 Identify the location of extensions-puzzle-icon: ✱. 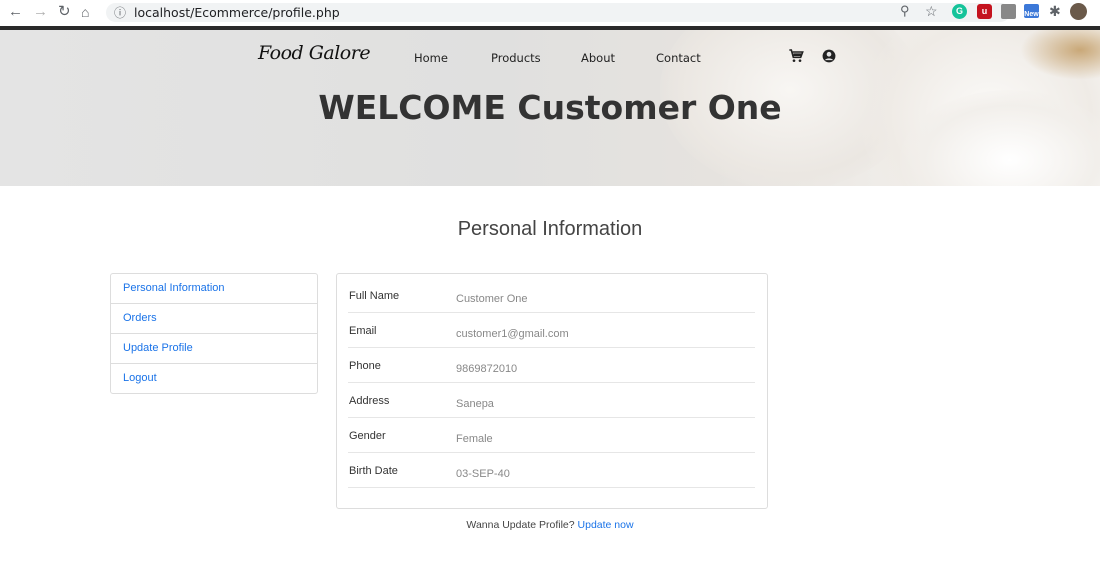
(1055, 11).